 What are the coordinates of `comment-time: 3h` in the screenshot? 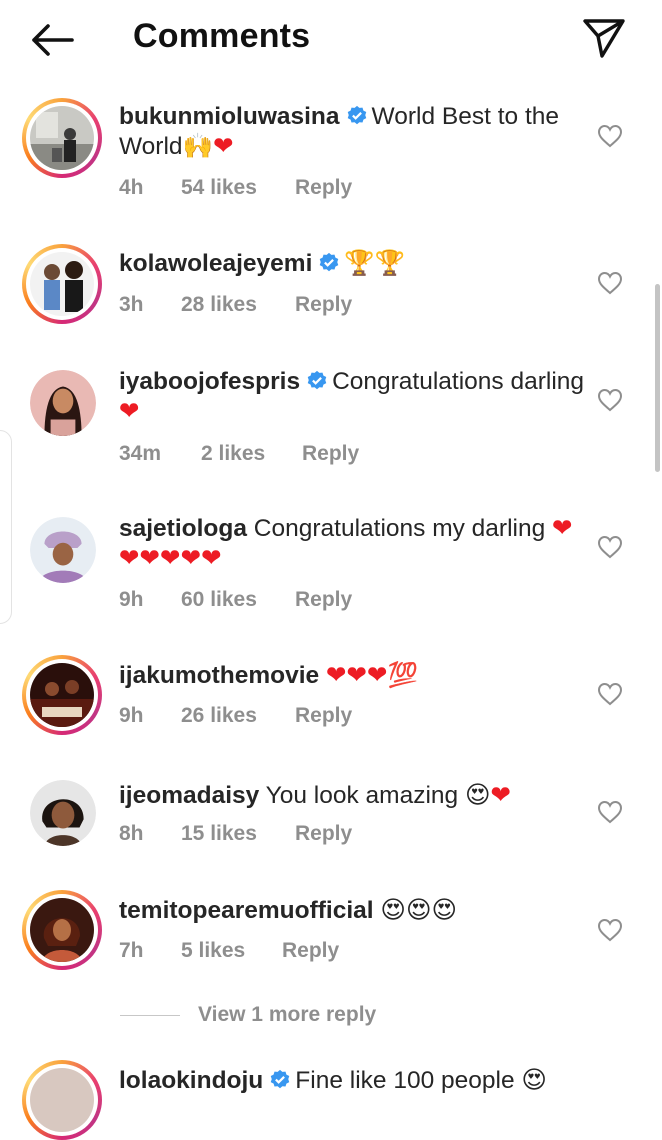 It's located at (131, 304).